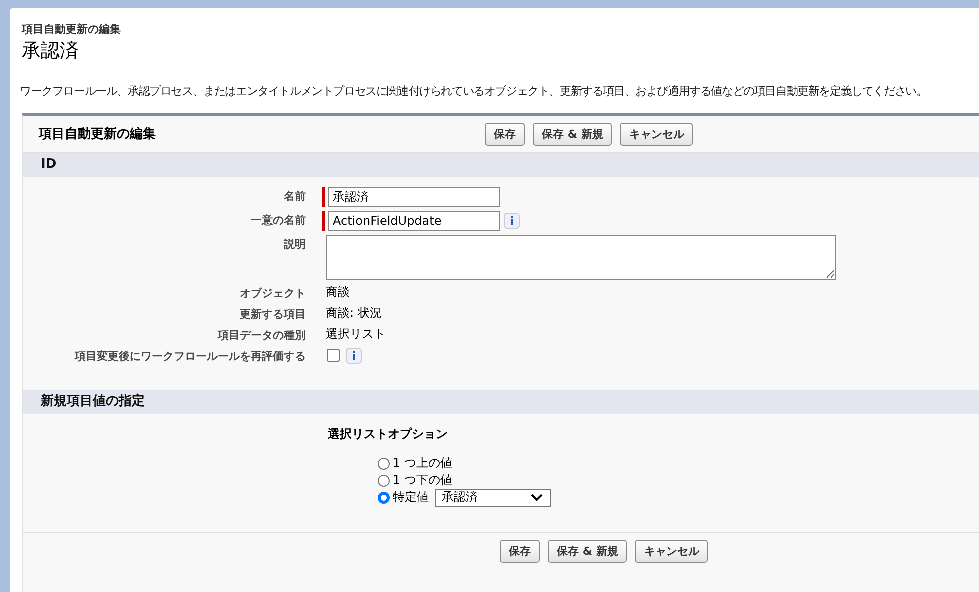  Describe the element at coordinates (356, 334) in the screenshot. I see `field-value: 選択リスト` at that location.